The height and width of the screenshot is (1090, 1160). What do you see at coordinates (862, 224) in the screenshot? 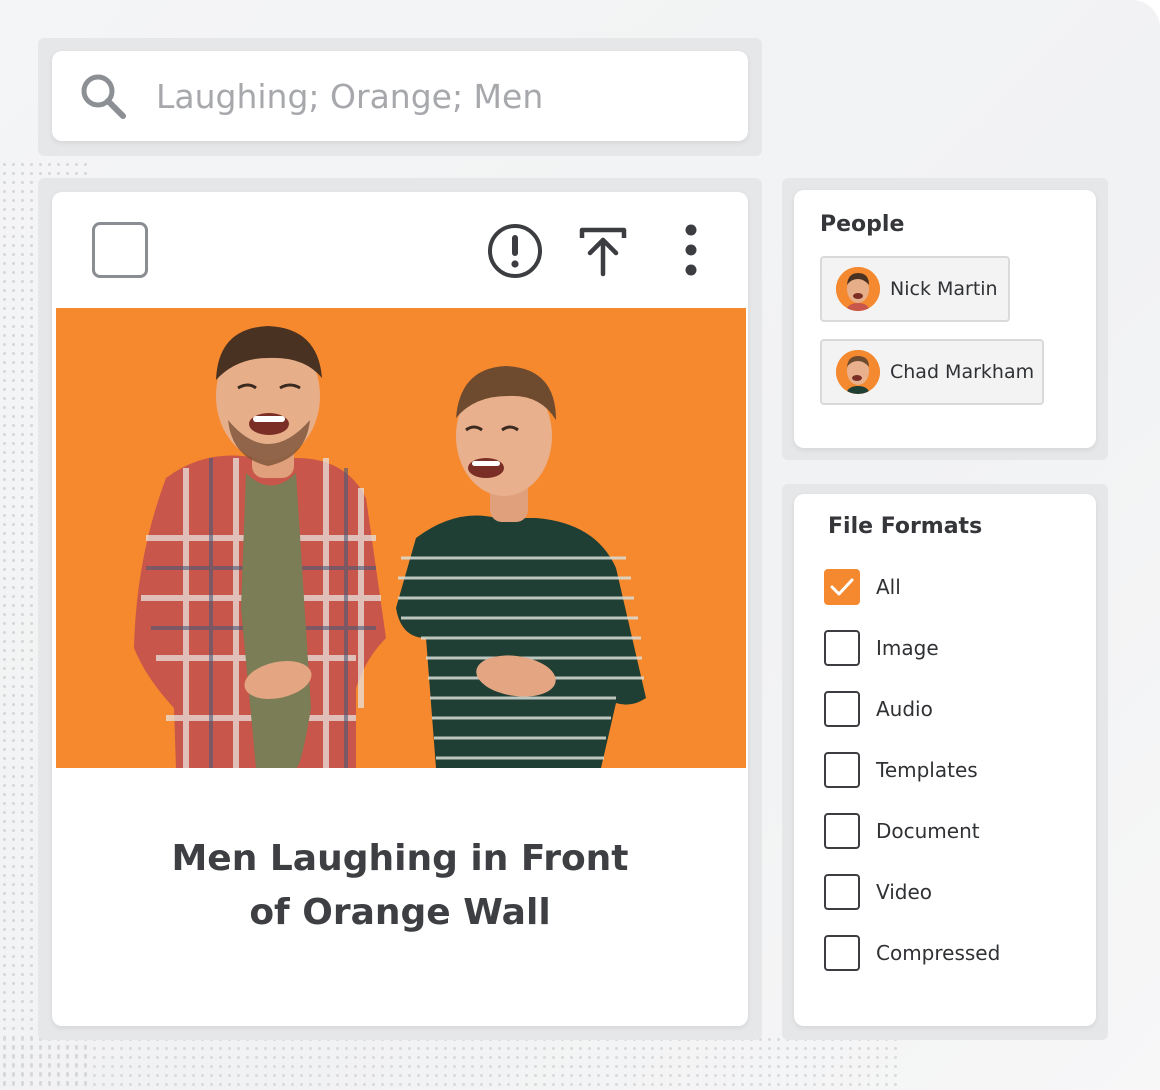
I see `people-title: People` at bounding box center [862, 224].